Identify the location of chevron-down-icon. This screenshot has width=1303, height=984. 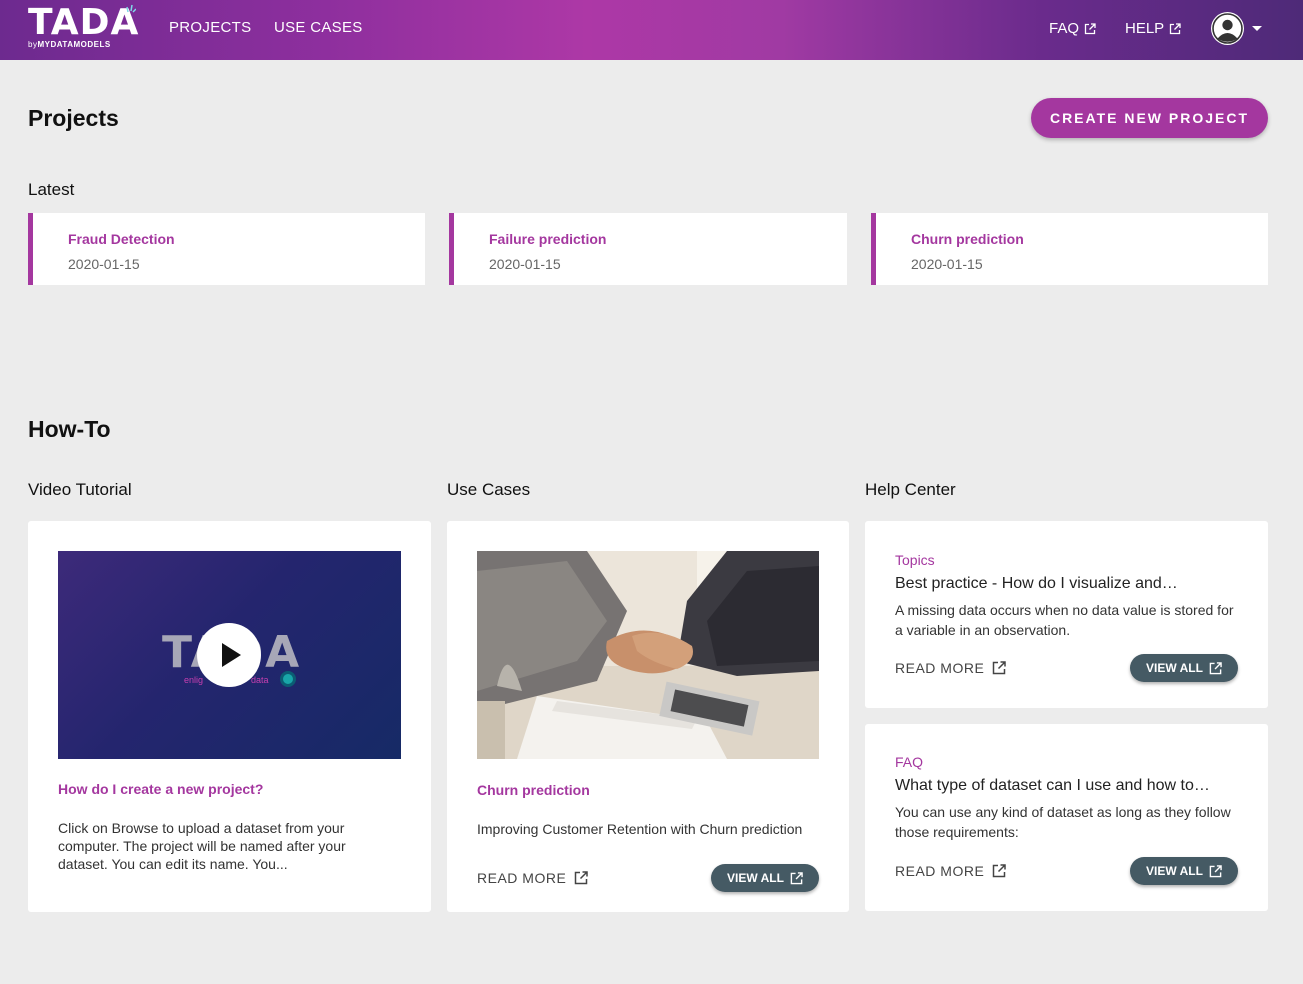
(1257, 28).